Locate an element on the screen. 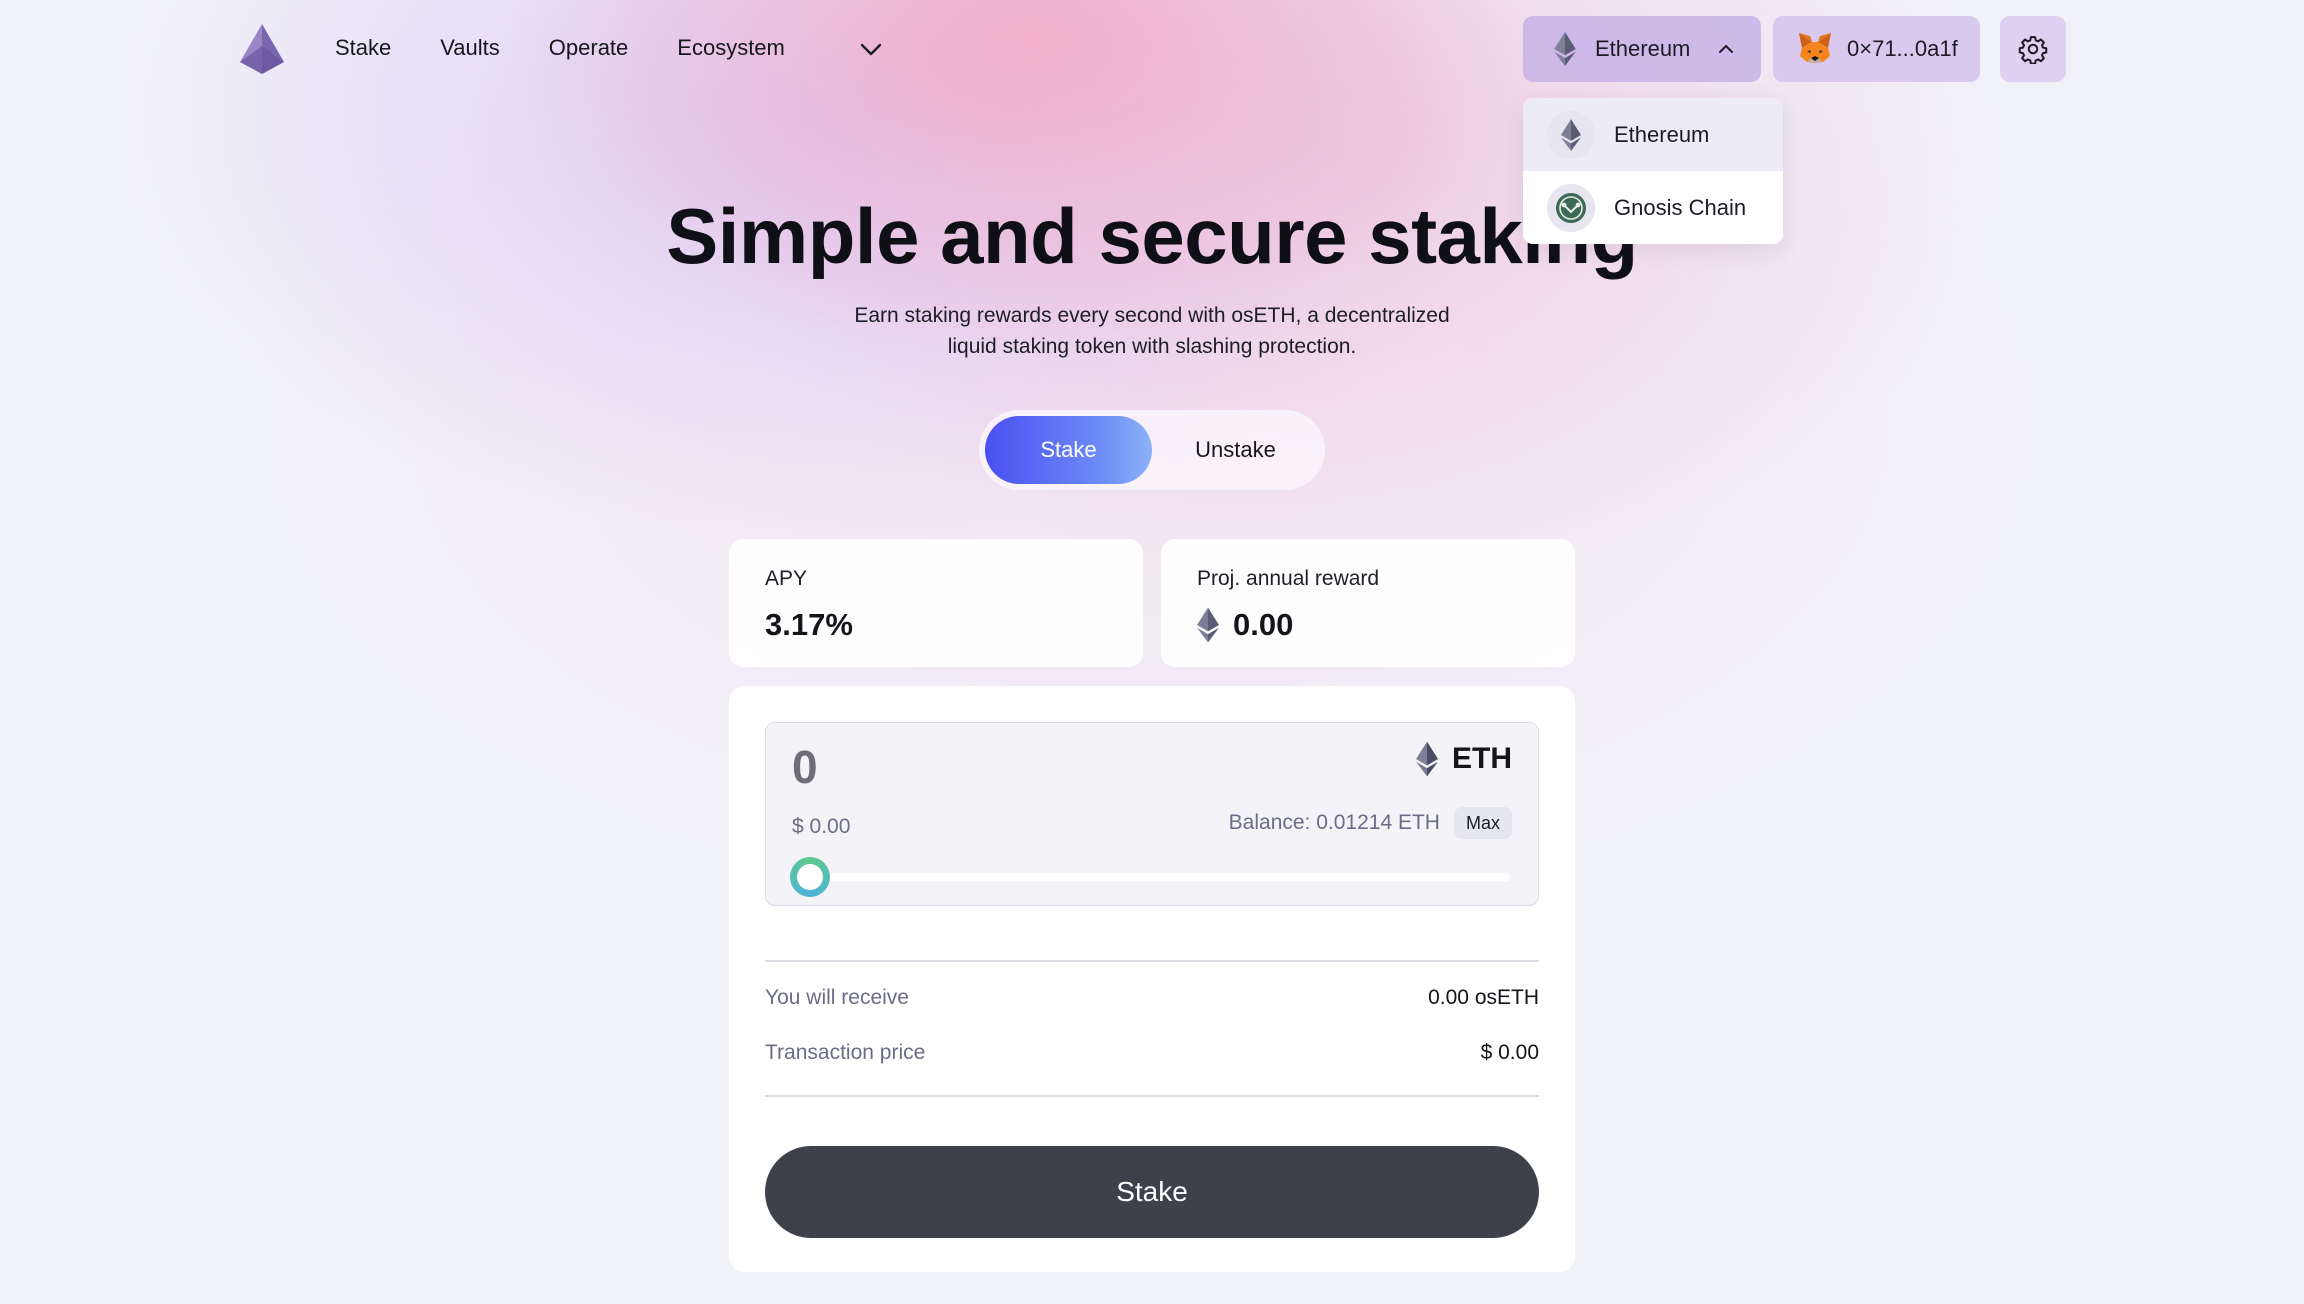 This screenshot has height=1304, width=2304. apy-card: APY 3.17% is located at coordinates (936, 603).